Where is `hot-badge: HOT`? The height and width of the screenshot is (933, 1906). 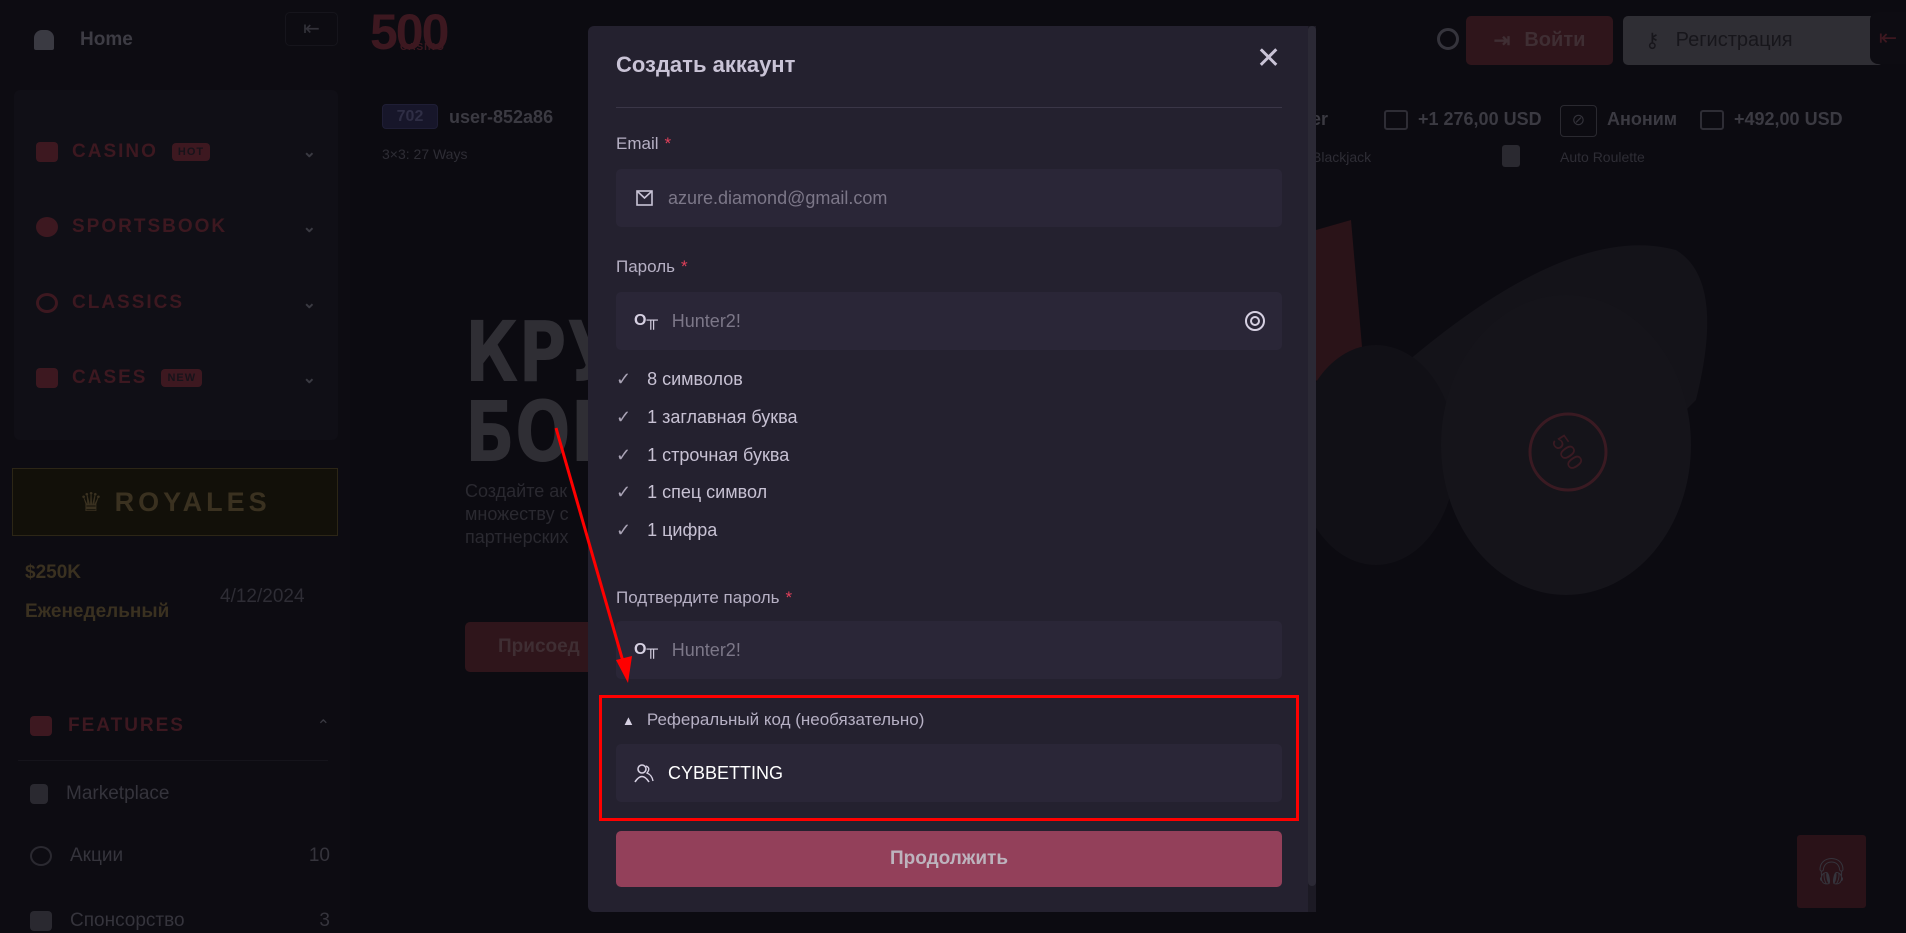
hot-badge: HOT is located at coordinates (191, 152).